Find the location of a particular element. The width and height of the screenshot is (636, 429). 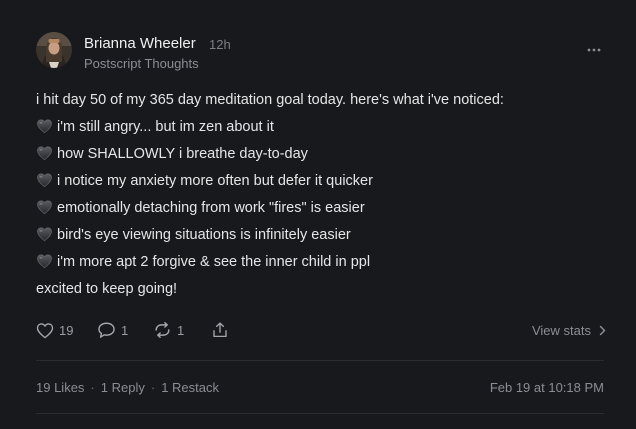

author-avatar is located at coordinates (54, 50).